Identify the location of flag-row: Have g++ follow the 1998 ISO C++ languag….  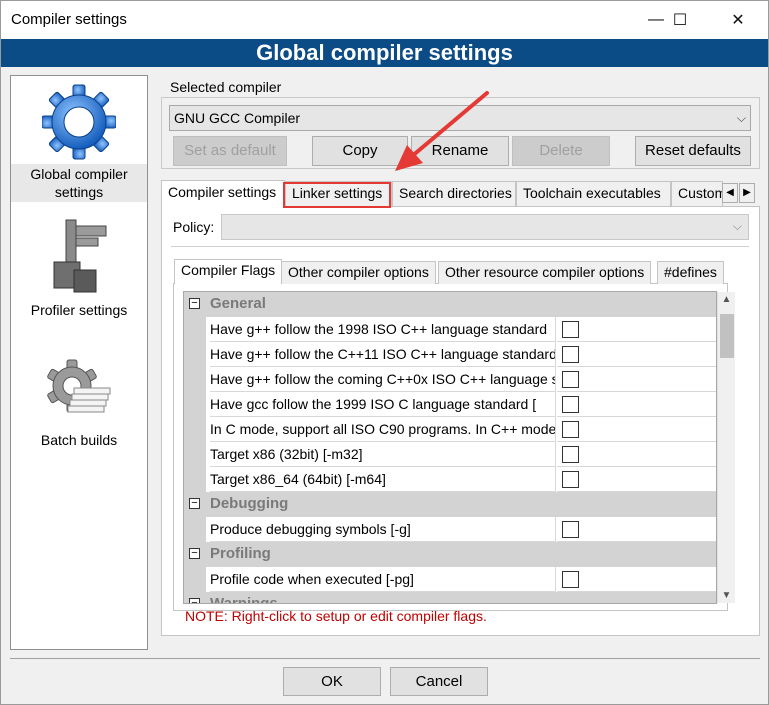
(450, 329).